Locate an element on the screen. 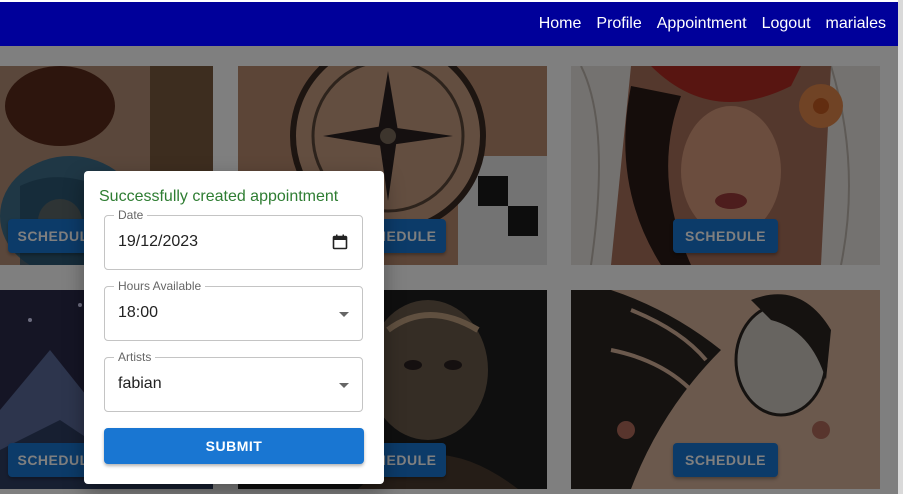  date-field: Date 19/12/2023 is located at coordinates (233, 239).